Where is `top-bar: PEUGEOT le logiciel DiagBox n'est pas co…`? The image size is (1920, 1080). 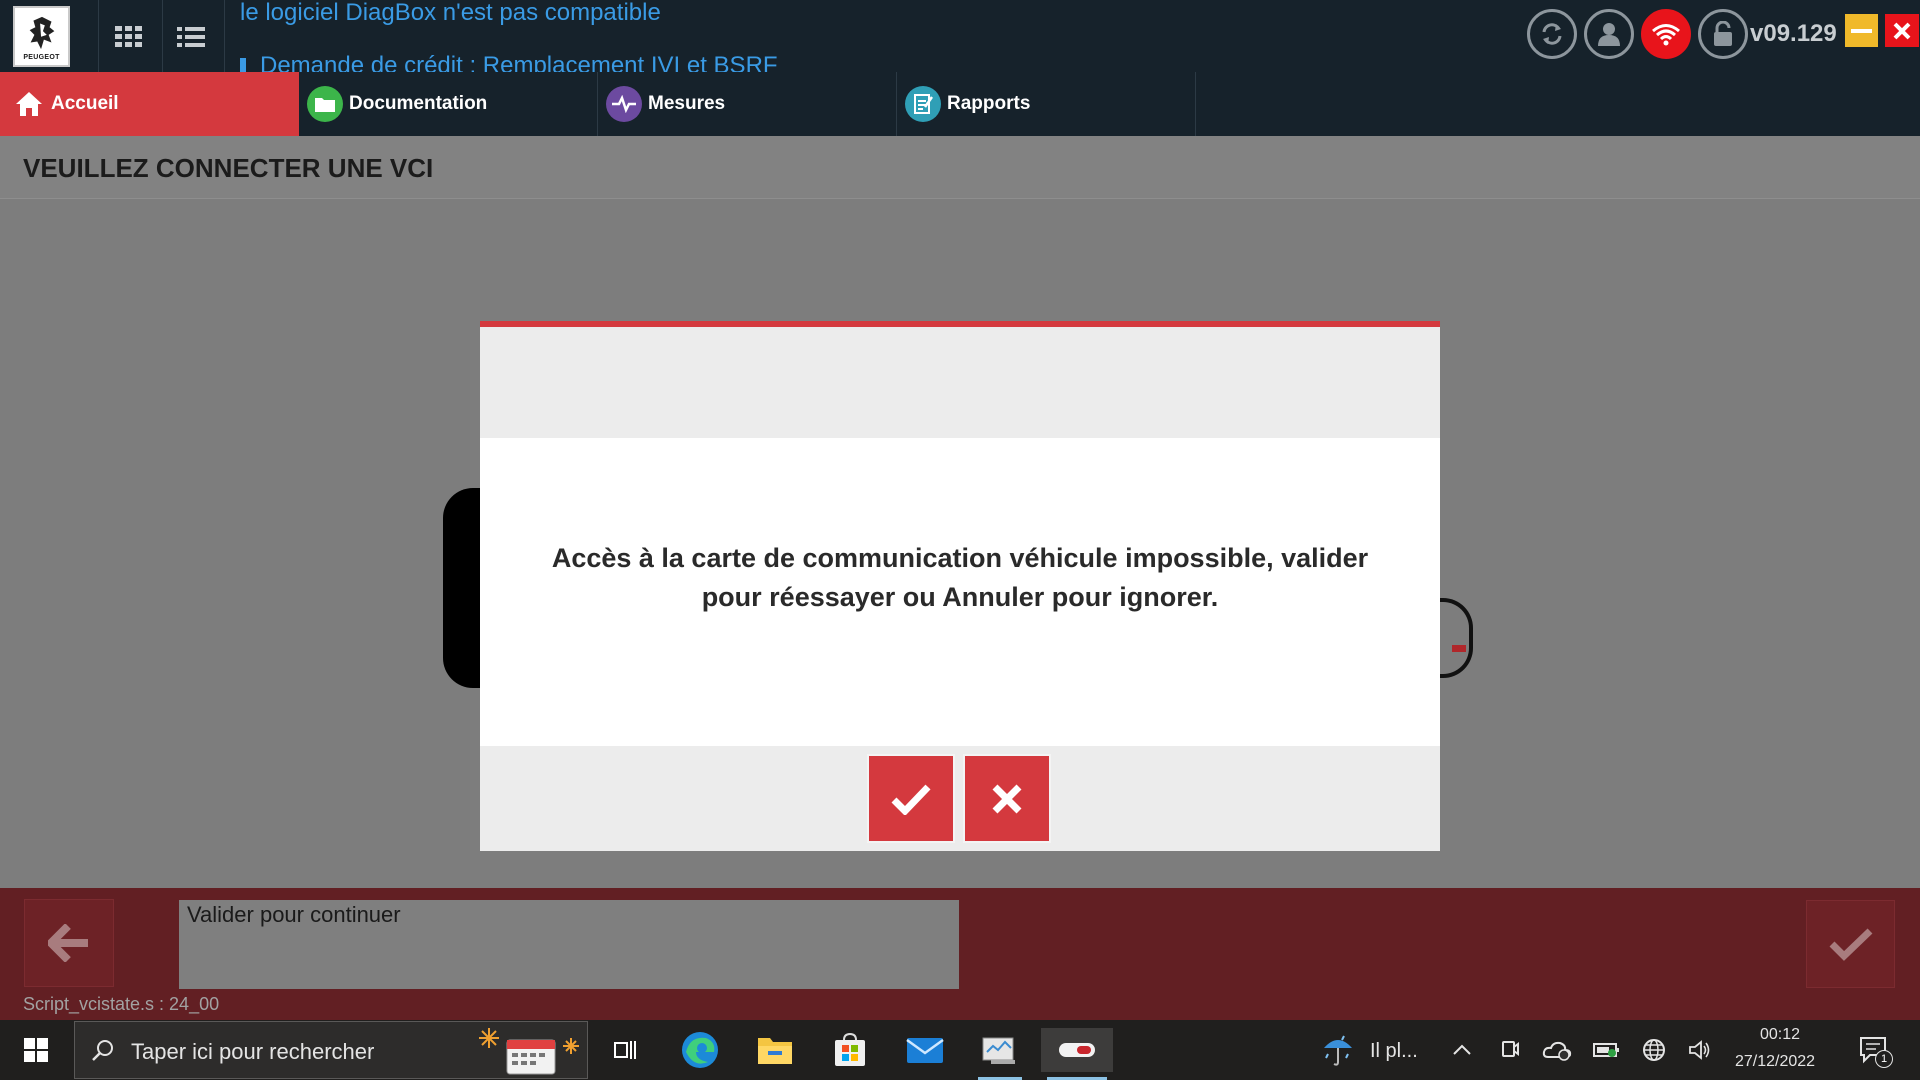
top-bar: PEUGEOT le logiciel DiagBox n'est pas co… is located at coordinates (960, 36).